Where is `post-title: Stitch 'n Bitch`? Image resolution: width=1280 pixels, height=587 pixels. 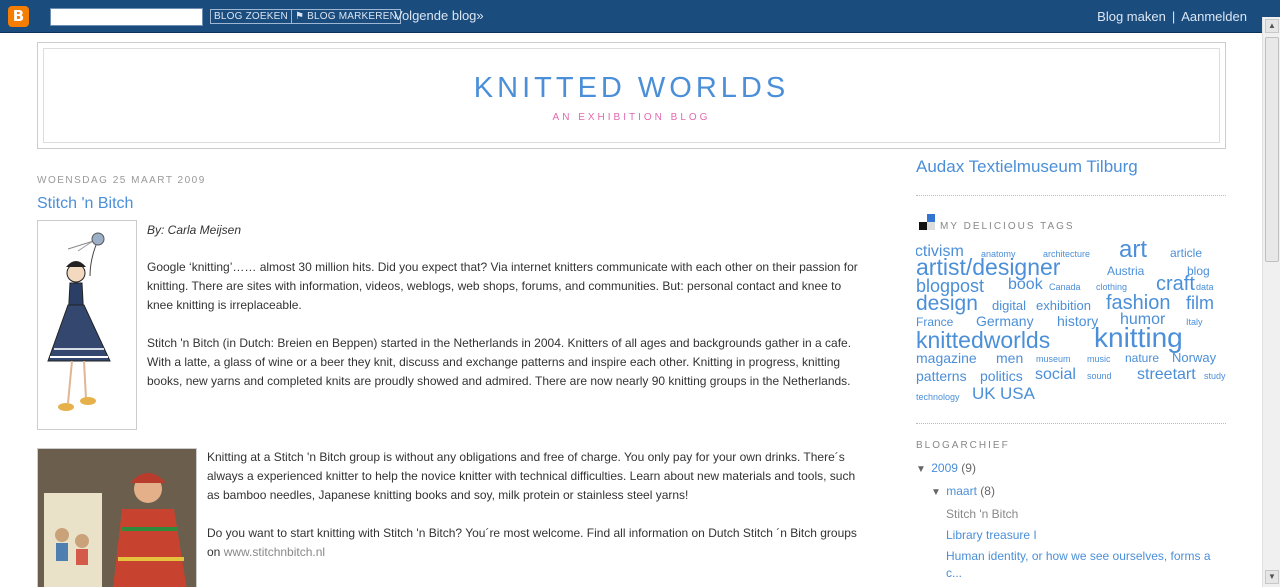 post-title: Stitch 'n Bitch is located at coordinates (85, 204).